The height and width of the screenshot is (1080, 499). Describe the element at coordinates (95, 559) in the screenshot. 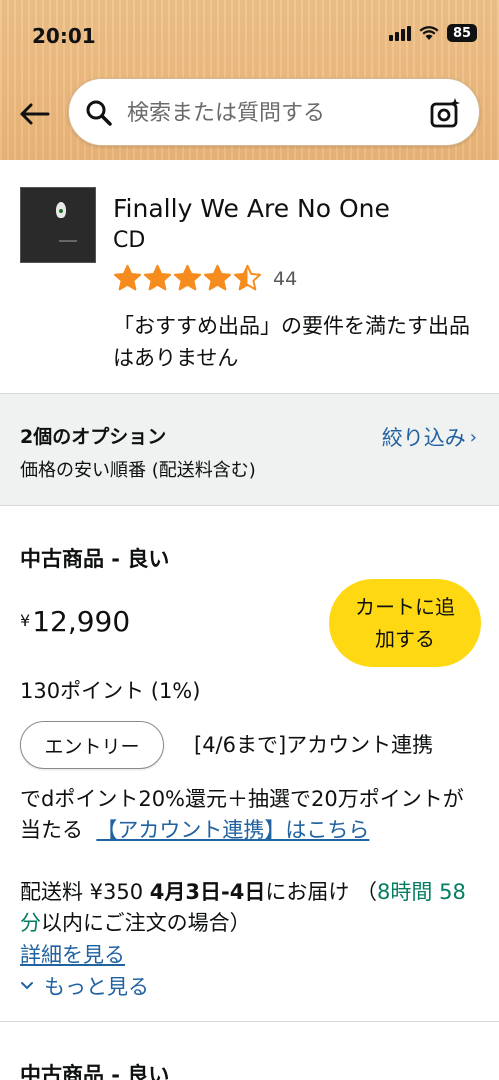

I see `offer-condition: 中古商品 - 良い` at that location.